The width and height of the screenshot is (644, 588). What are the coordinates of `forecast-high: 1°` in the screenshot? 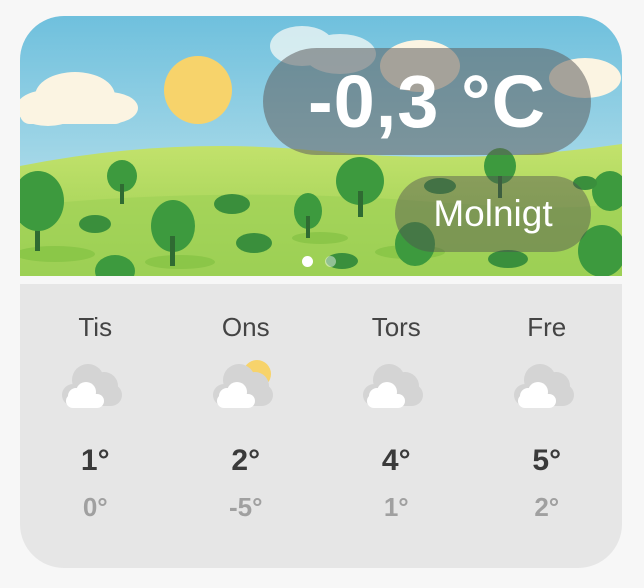 It's located at (95, 460).